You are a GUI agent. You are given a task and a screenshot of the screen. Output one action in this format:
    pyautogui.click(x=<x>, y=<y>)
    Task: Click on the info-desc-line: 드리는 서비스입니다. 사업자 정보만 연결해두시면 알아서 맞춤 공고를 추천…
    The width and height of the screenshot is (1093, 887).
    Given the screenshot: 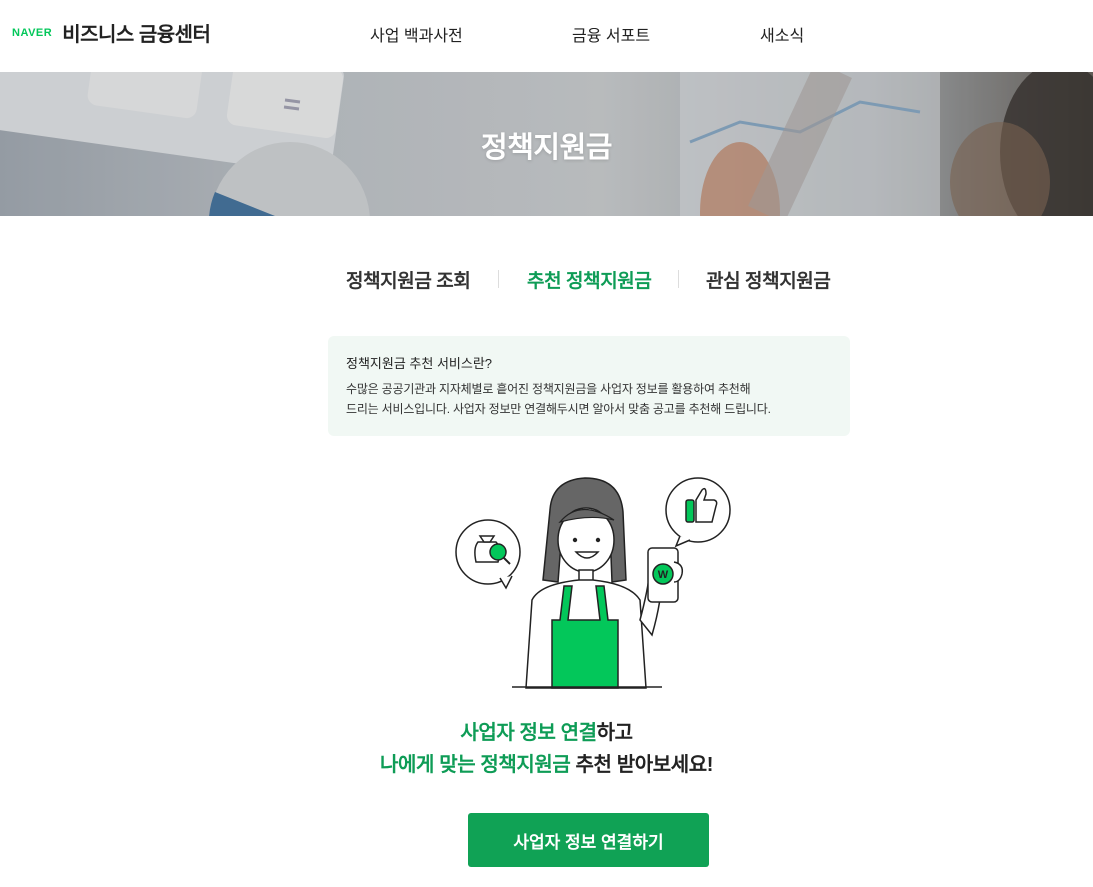 What is the action you would take?
    pyautogui.click(x=558, y=409)
    